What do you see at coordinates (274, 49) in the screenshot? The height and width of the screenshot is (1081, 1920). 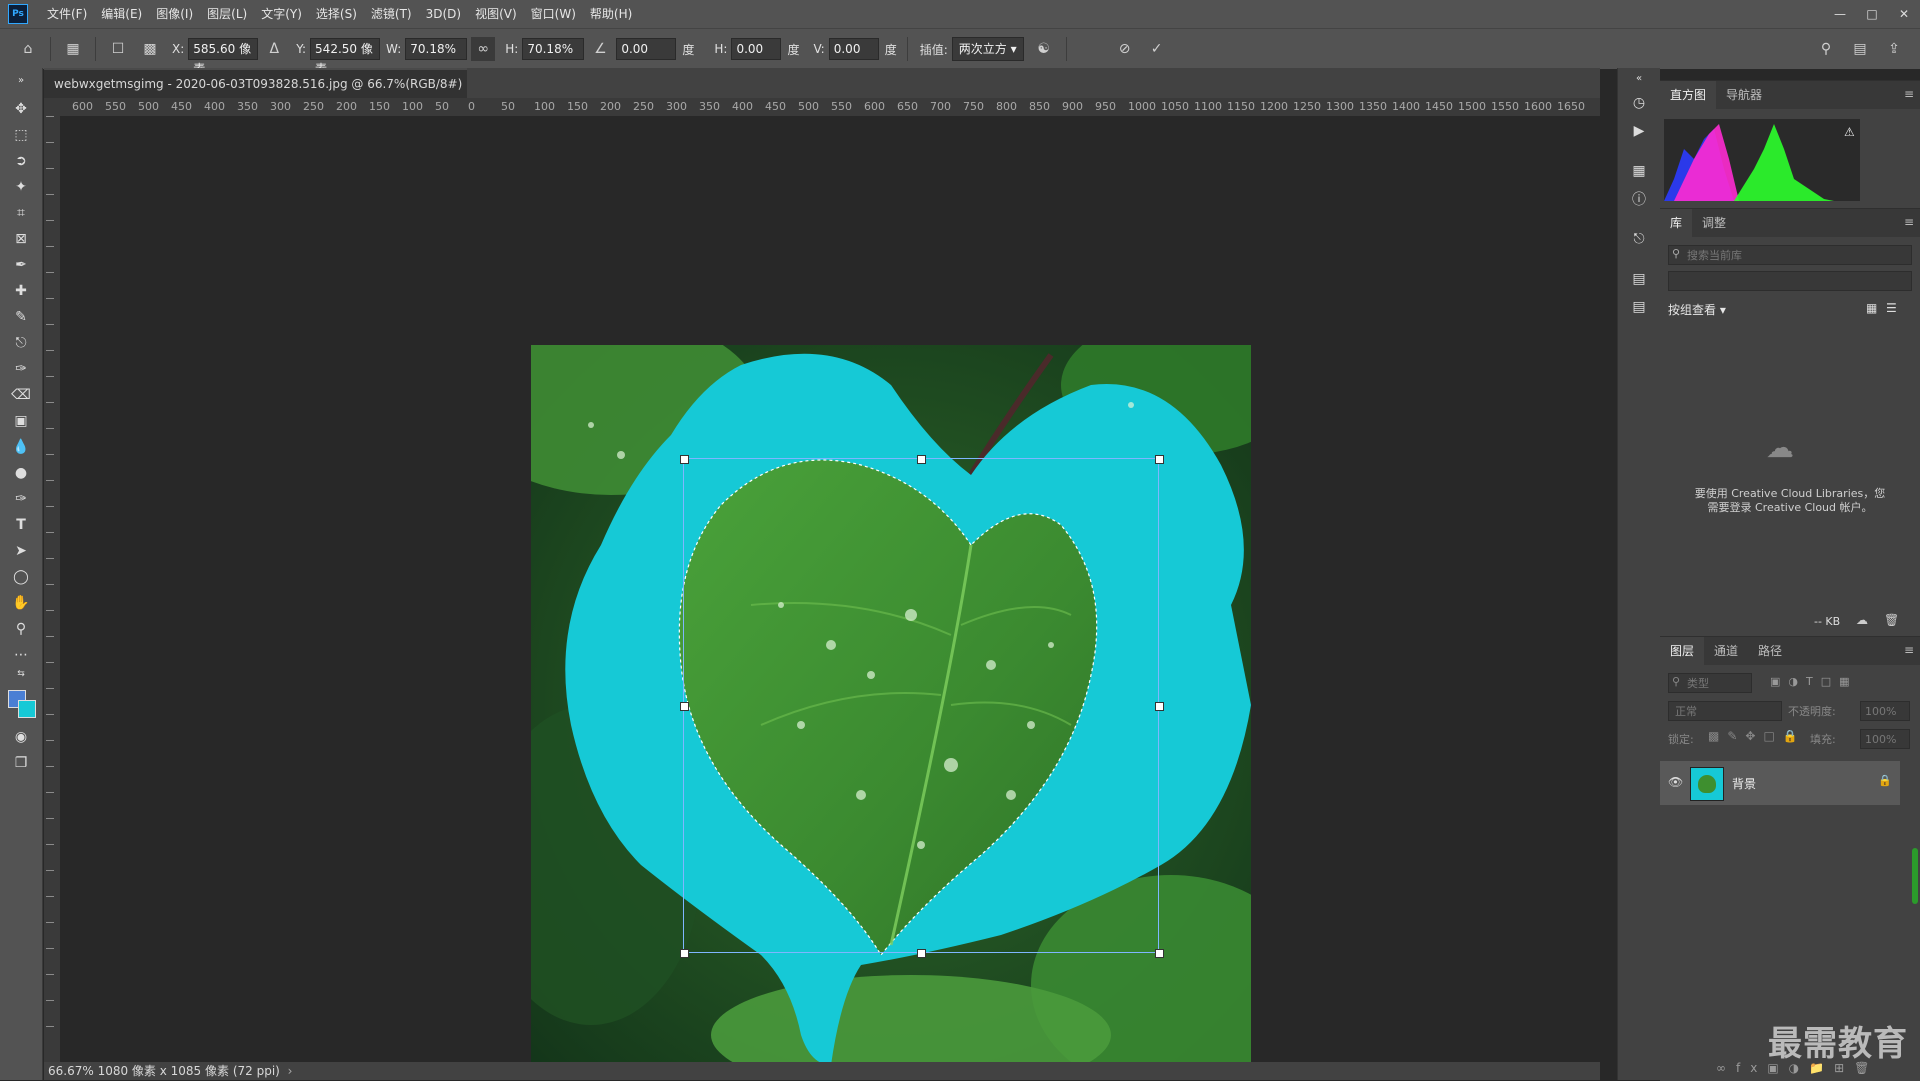 I see `relative-position-icon: Δ` at bounding box center [274, 49].